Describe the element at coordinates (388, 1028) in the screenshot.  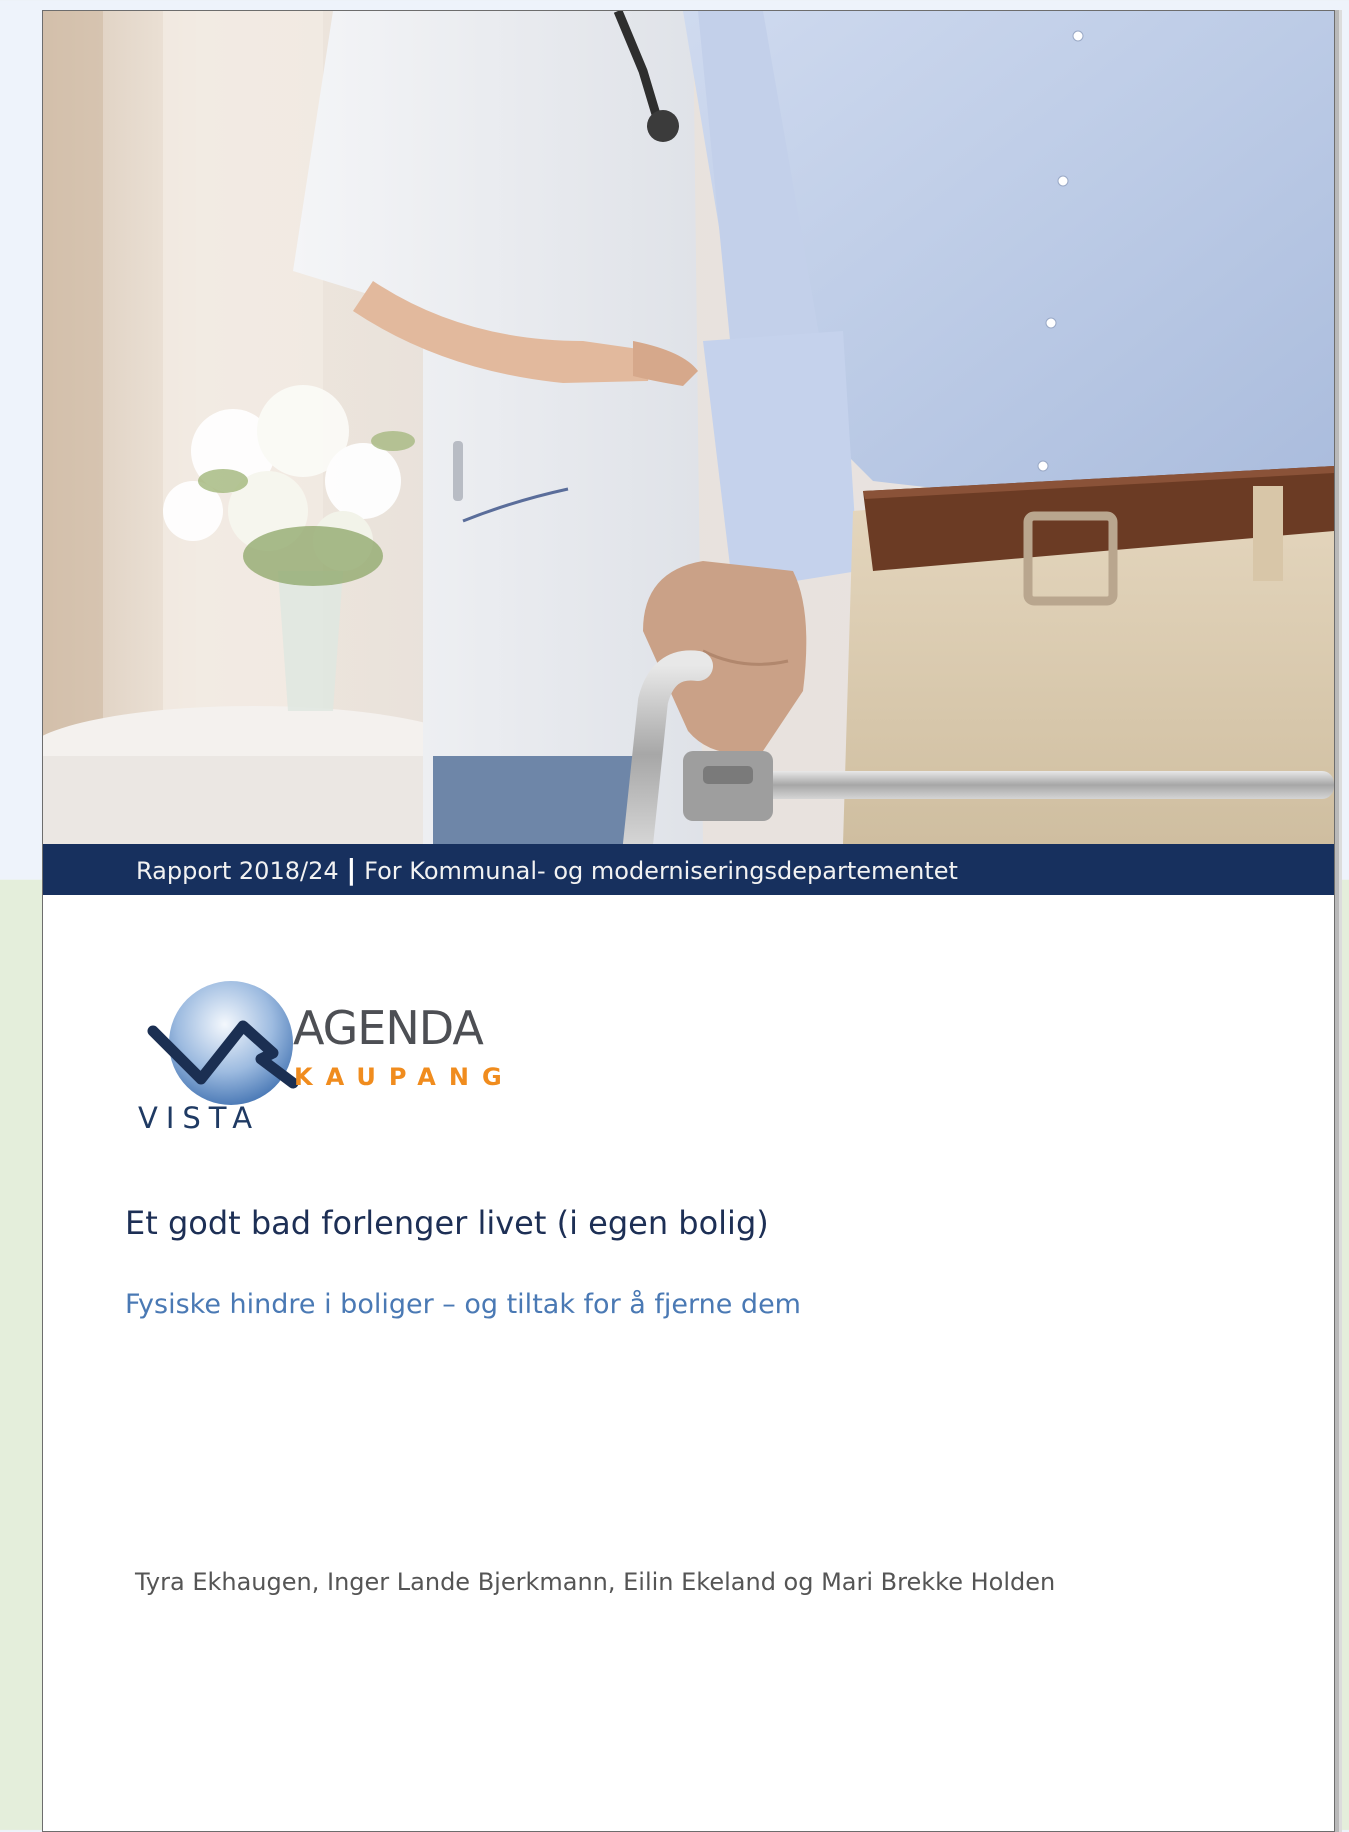
I see `agenda-logo-text: AGENDA` at that location.